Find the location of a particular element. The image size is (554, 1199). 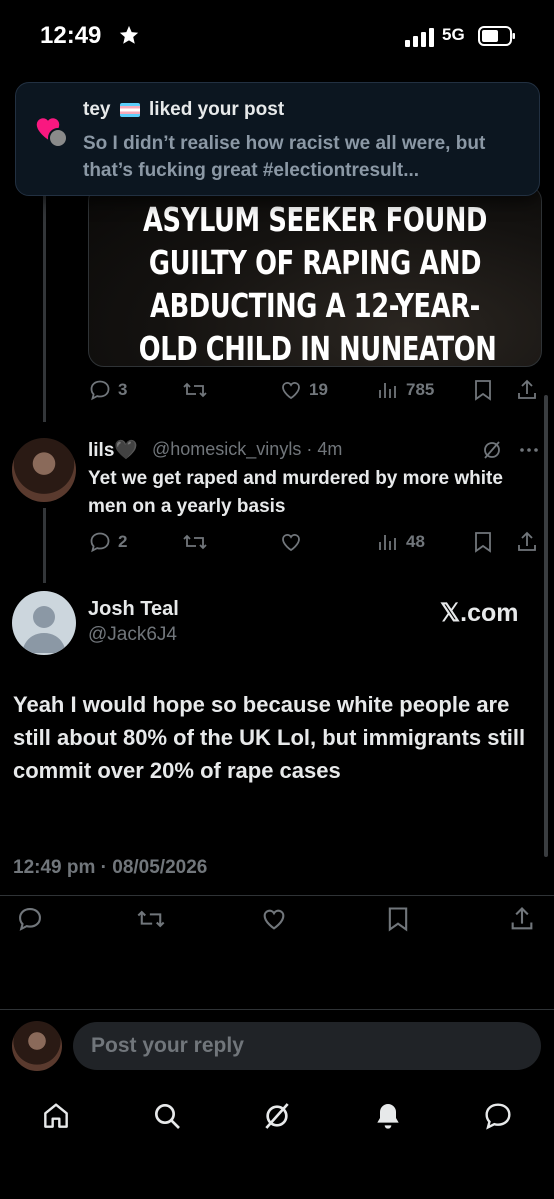

author-handle: @Jack6J4 is located at coordinates (132, 635).